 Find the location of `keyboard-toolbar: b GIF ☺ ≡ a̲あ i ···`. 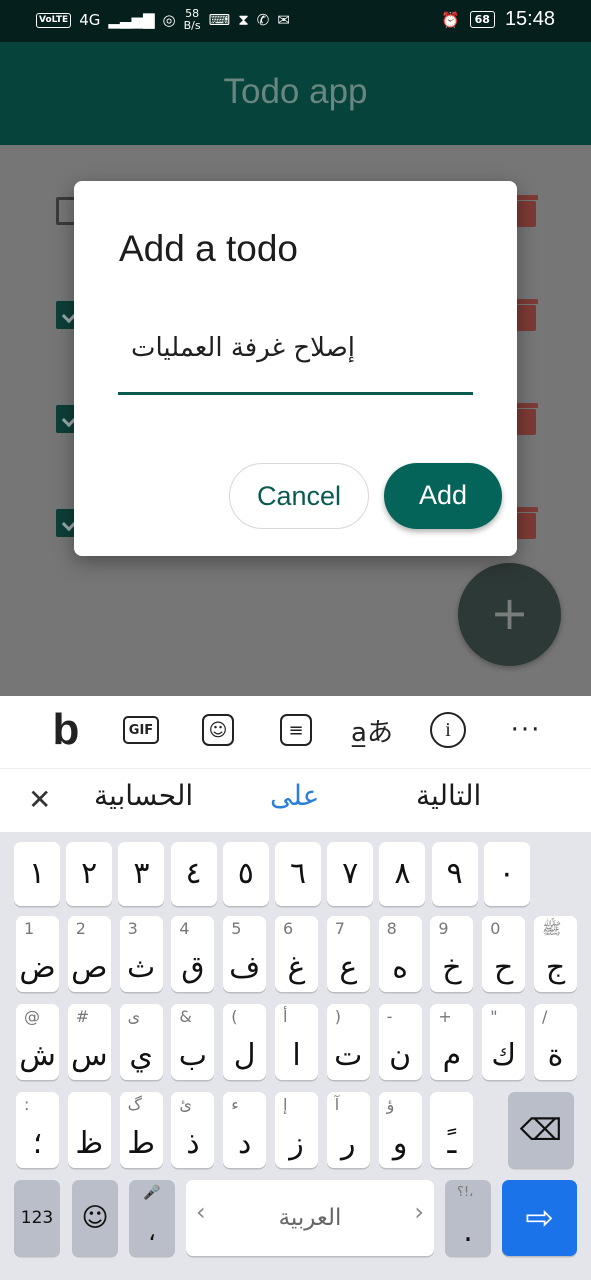

keyboard-toolbar: b GIF ☺ ≡ a̲あ i ··· is located at coordinates (295, 732).